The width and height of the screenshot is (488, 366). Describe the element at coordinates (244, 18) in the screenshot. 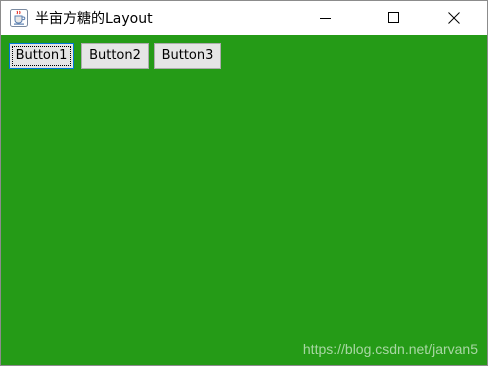

I see `title-bar: 半亩方糖的Layout` at that location.